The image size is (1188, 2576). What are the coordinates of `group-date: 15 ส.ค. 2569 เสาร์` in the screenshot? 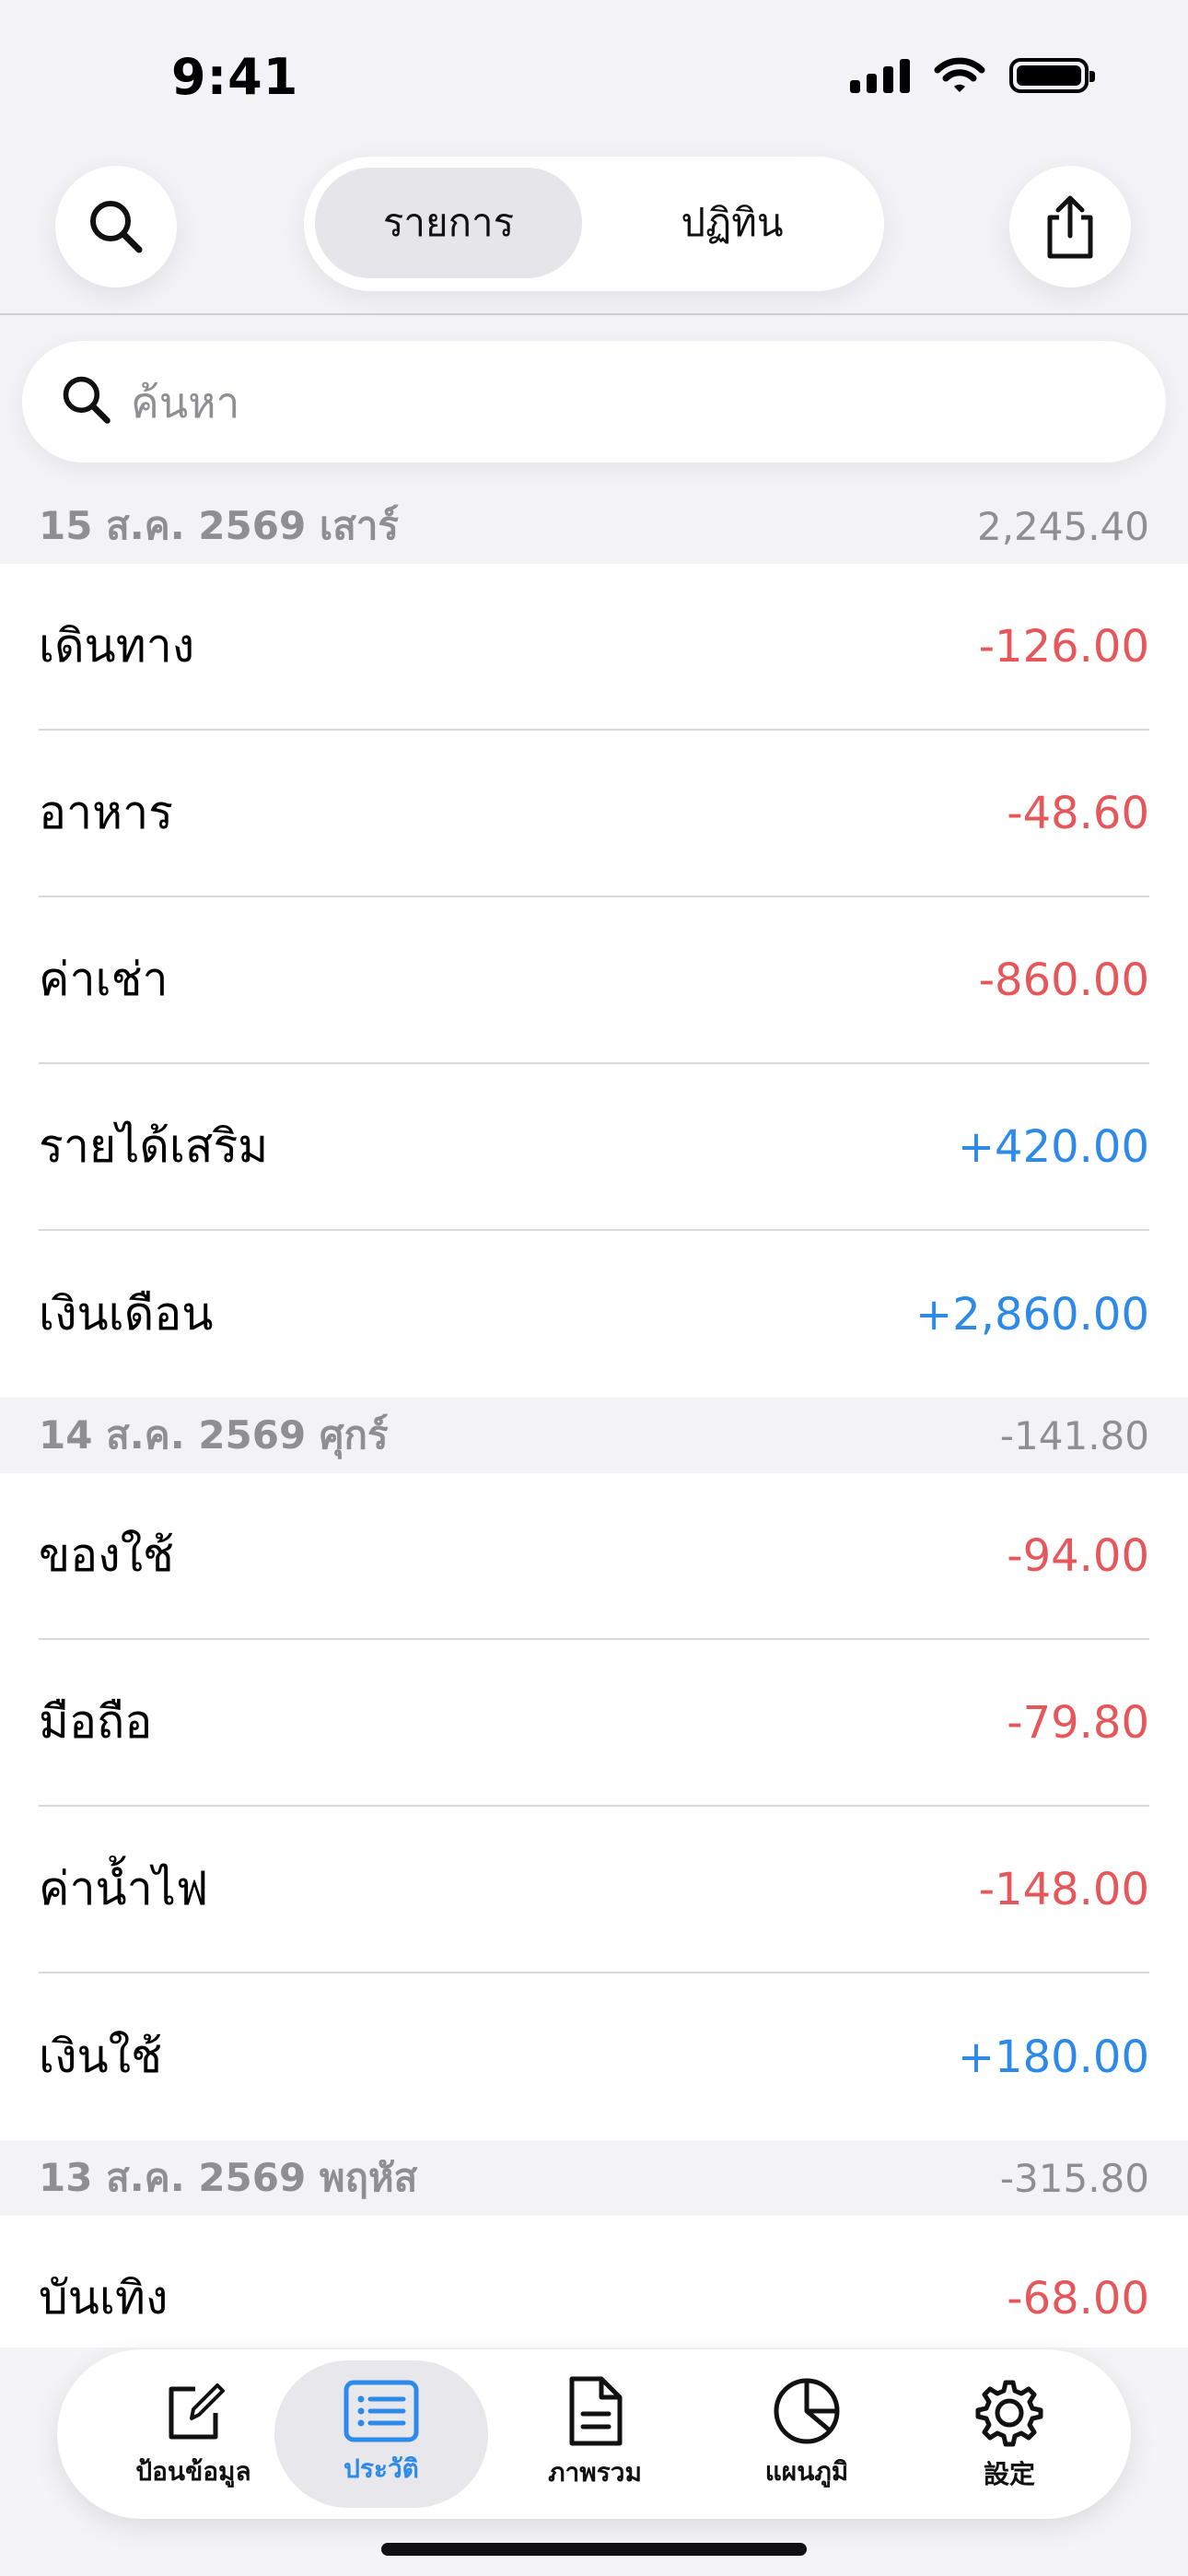 It's located at (219, 525).